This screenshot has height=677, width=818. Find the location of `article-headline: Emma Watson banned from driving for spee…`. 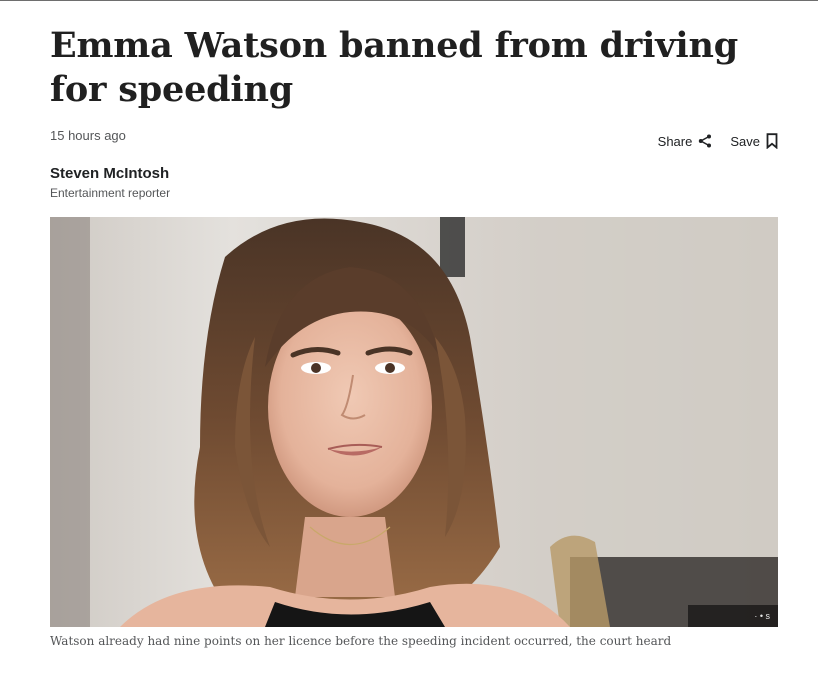

article-headline: Emma Watson banned from driving for spee… is located at coordinates (394, 67).